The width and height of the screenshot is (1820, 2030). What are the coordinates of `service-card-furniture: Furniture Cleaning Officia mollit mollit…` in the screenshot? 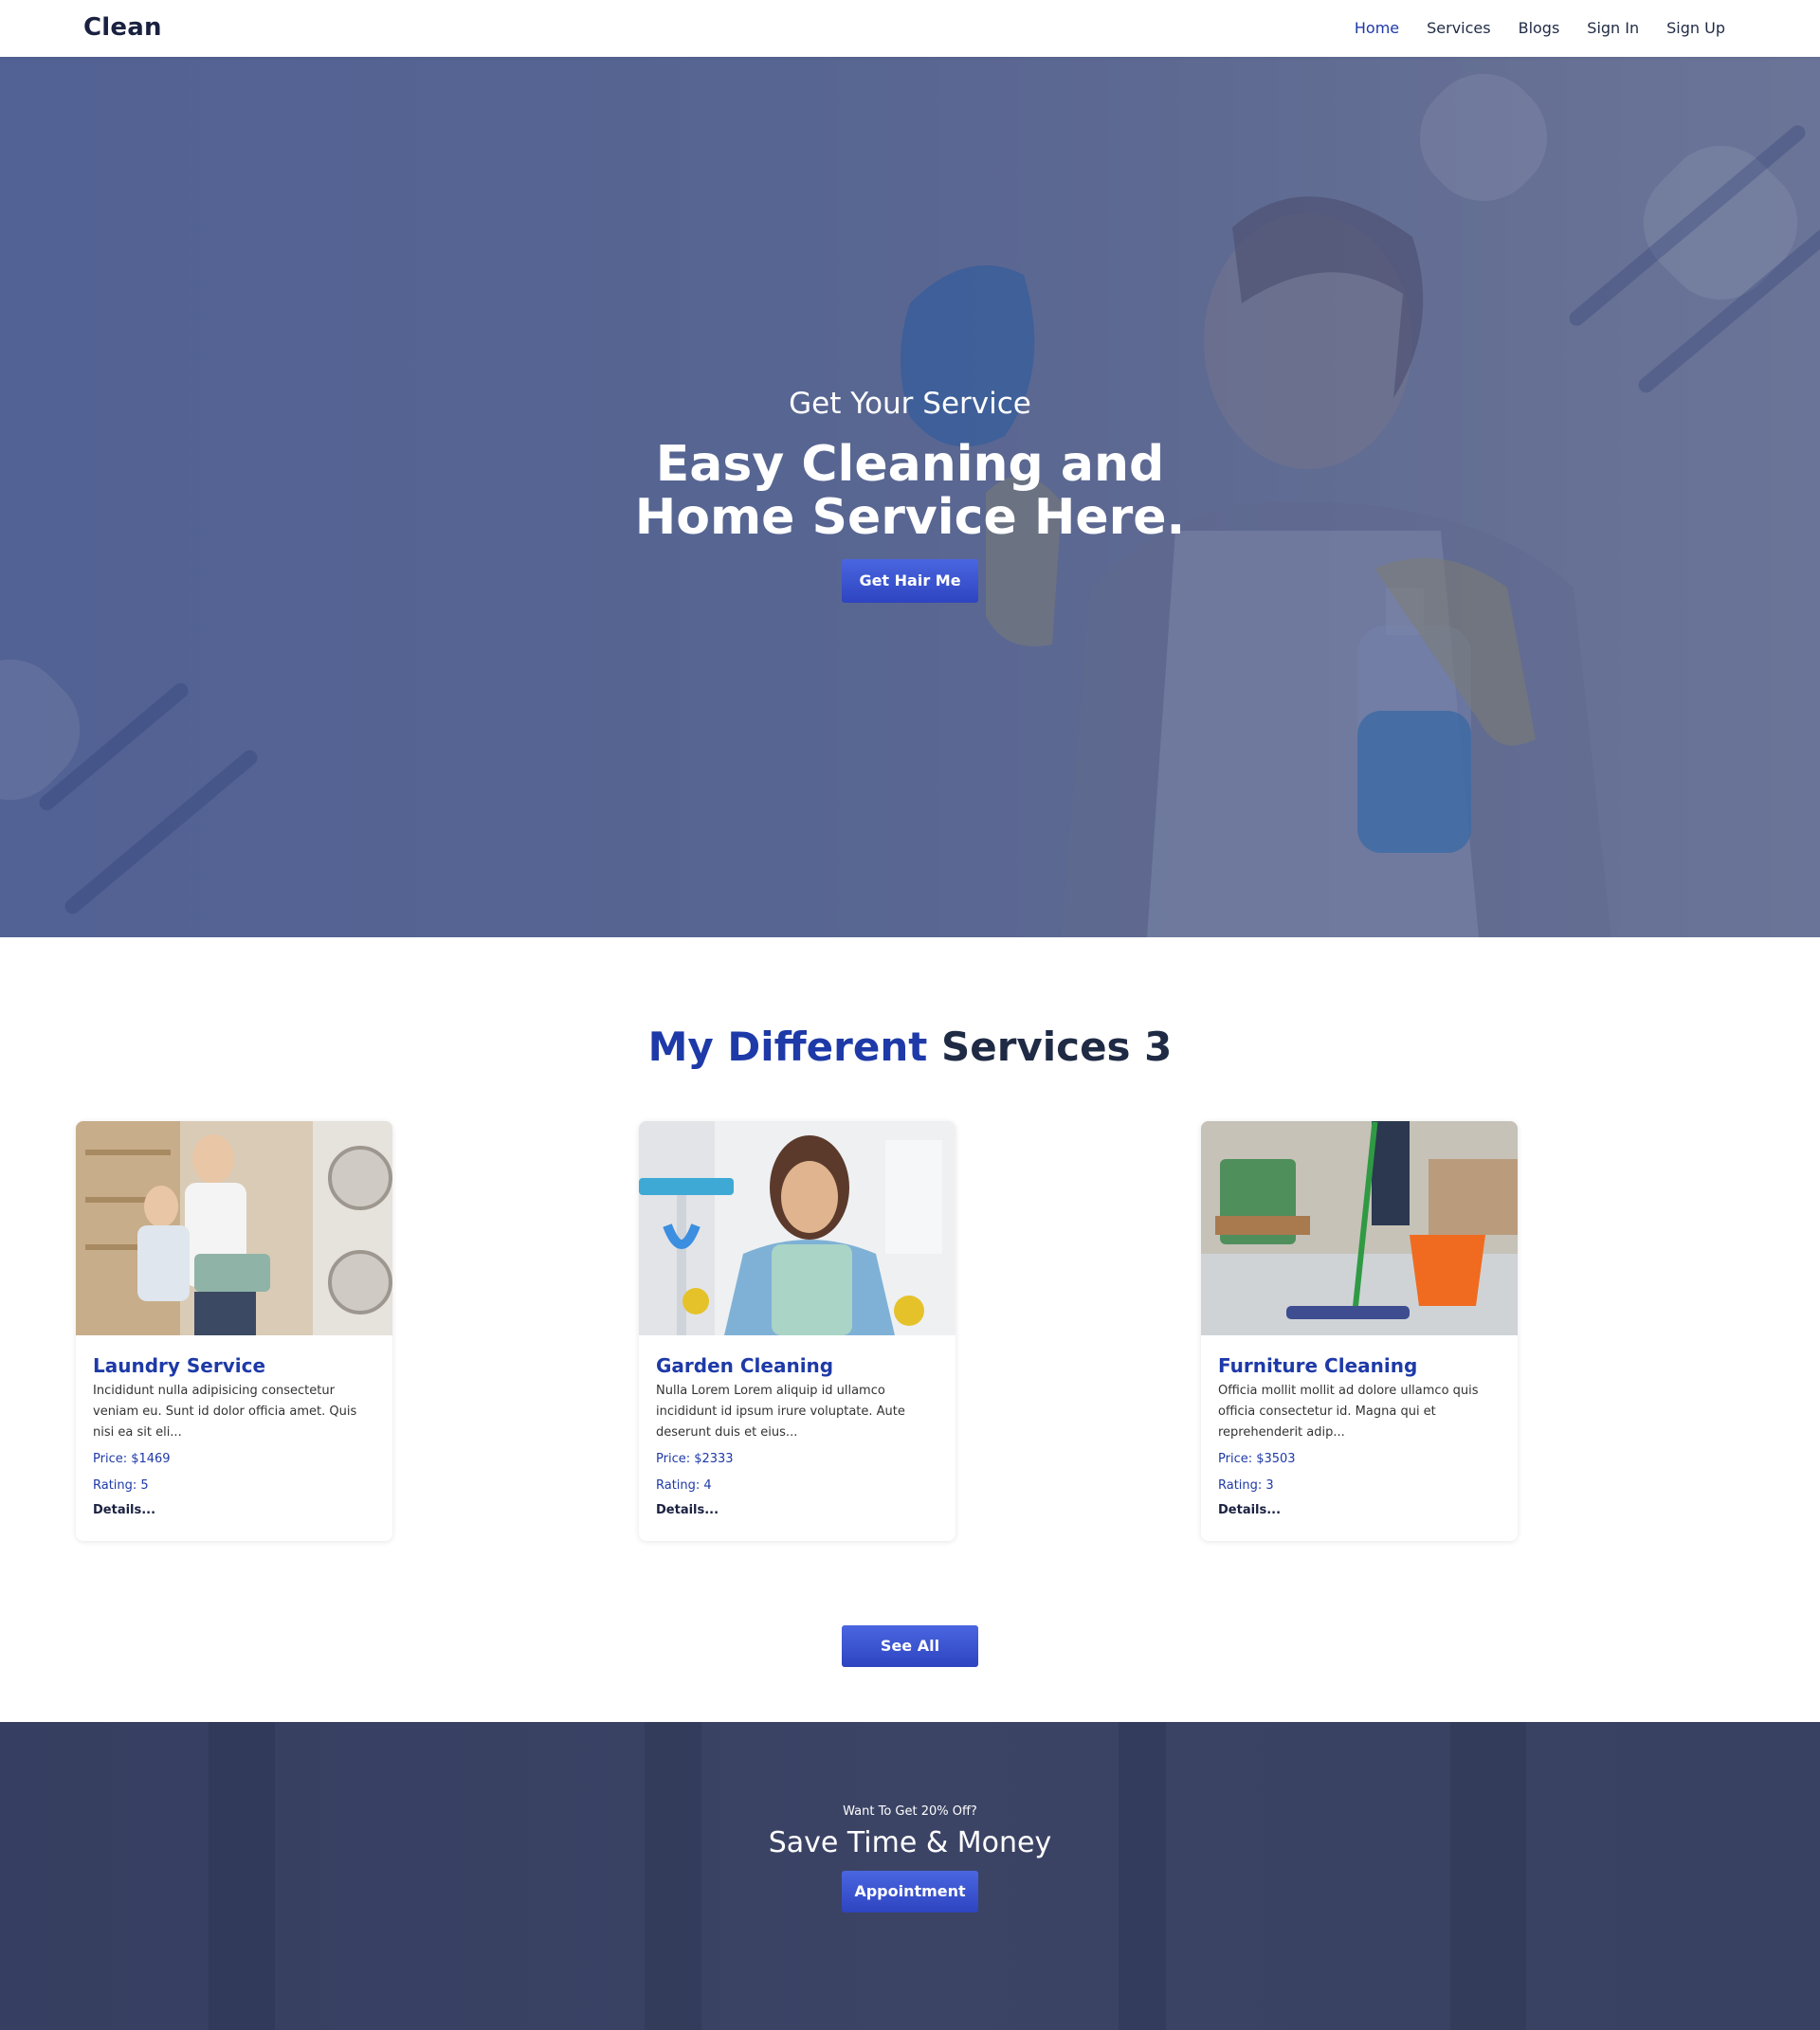 It's located at (1359, 1331).